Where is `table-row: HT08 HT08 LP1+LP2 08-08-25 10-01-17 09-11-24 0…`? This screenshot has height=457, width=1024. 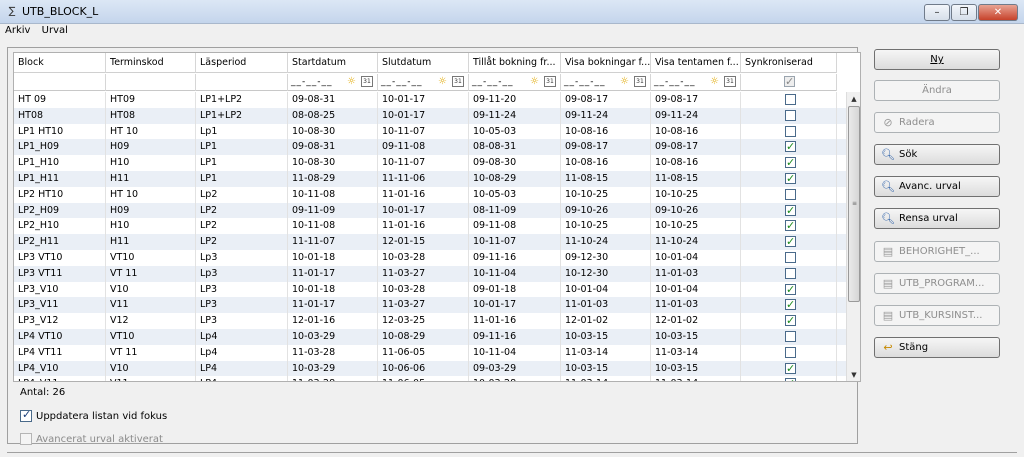
table-row: HT08 HT08 LP1+LP2 08-08-25 10-01-17 09-11-24 0… is located at coordinates (430, 115).